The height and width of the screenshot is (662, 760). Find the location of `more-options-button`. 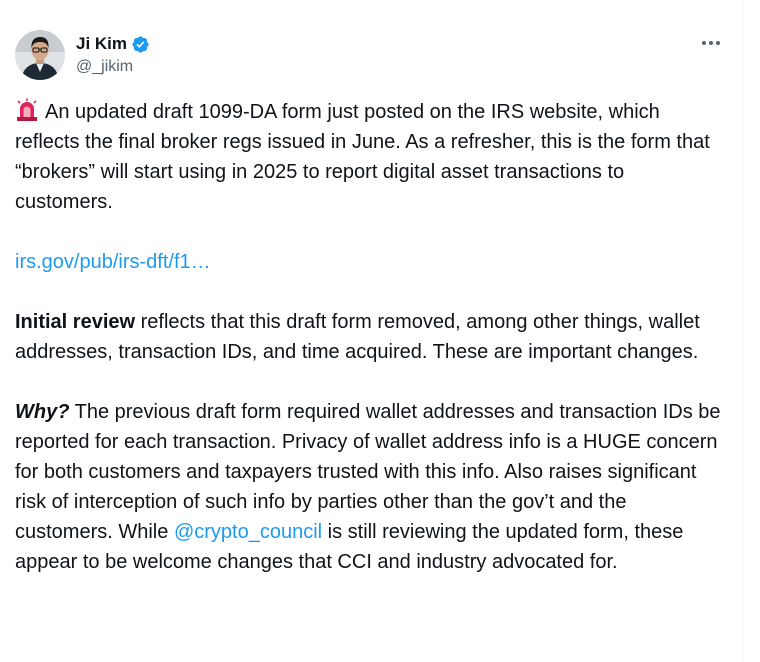

more-options-button is located at coordinates (711, 43).